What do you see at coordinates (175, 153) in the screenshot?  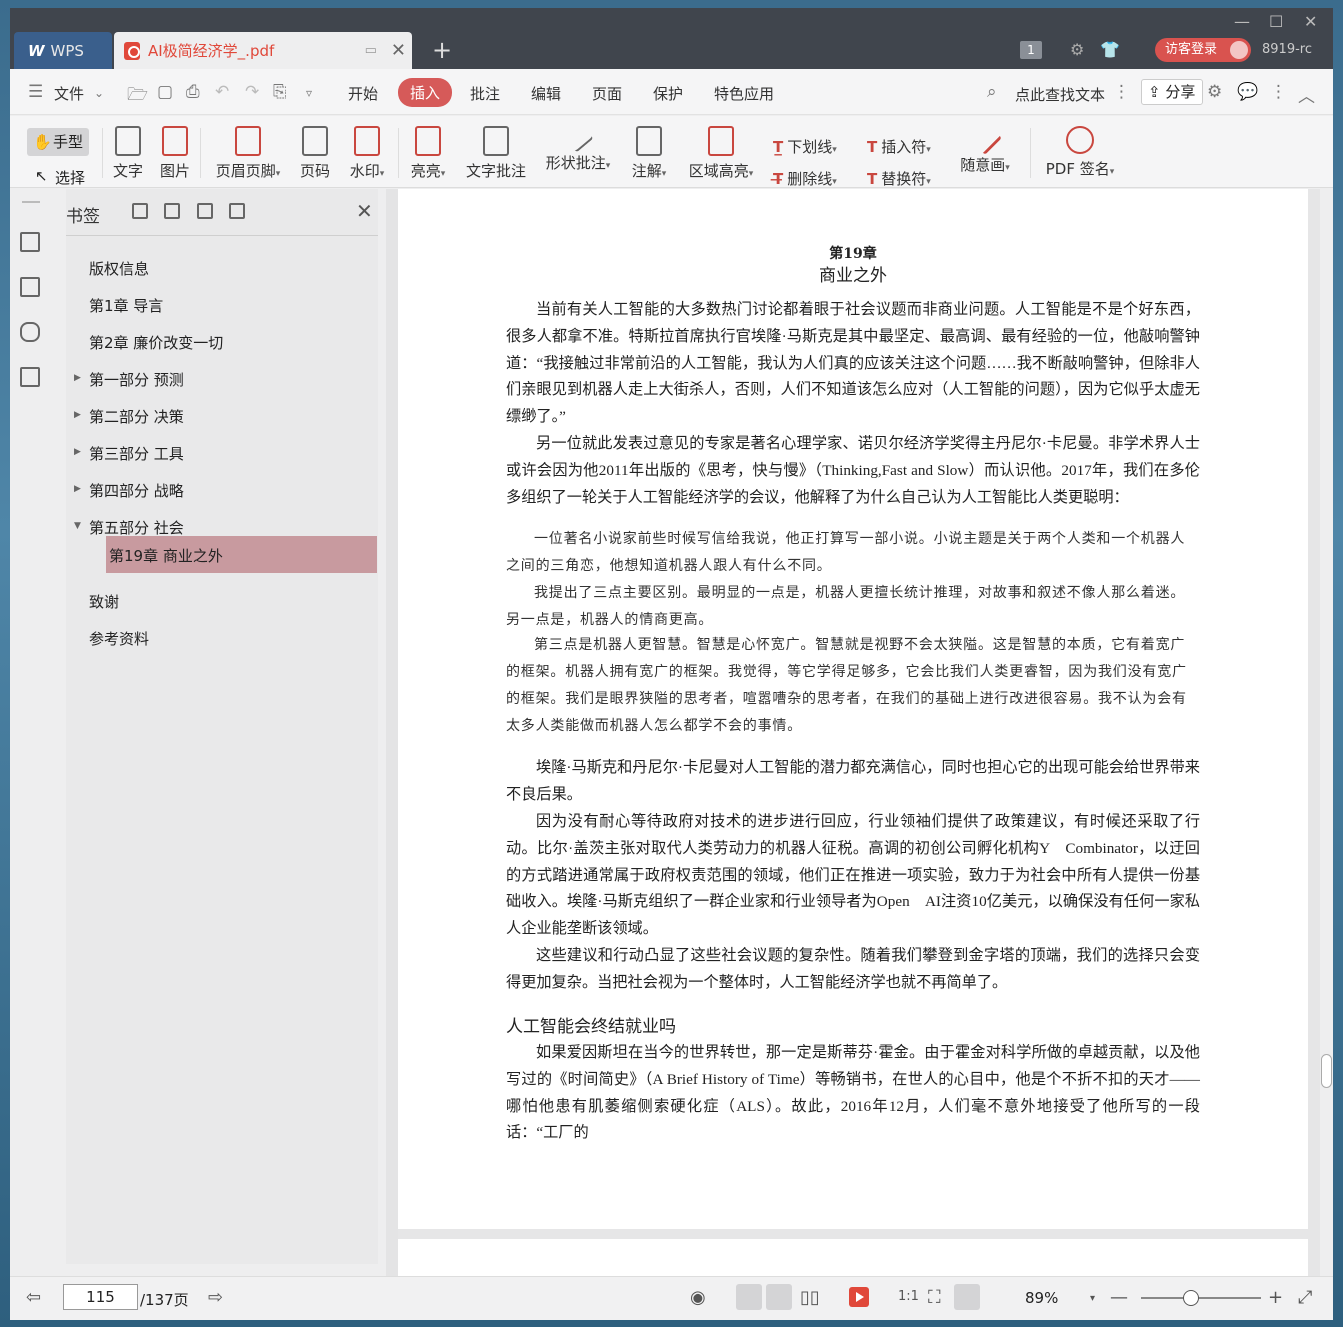 I see `insert-image-button: 图片` at bounding box center [175, 153].